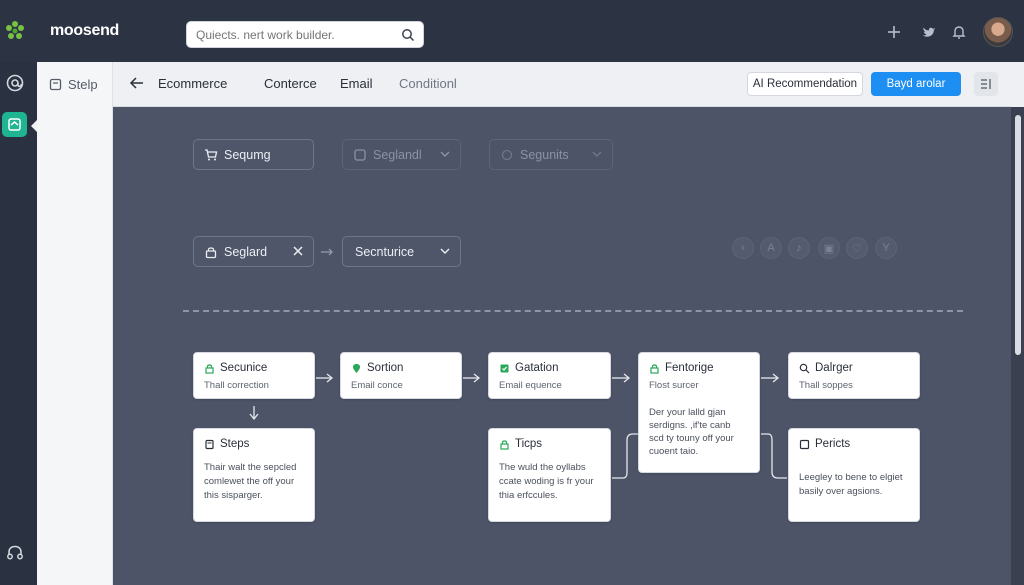  What do you see at coordinates (857, 248) in the screenshot?
I see `heart-icon: ♡` at bounding box center [857, 248].